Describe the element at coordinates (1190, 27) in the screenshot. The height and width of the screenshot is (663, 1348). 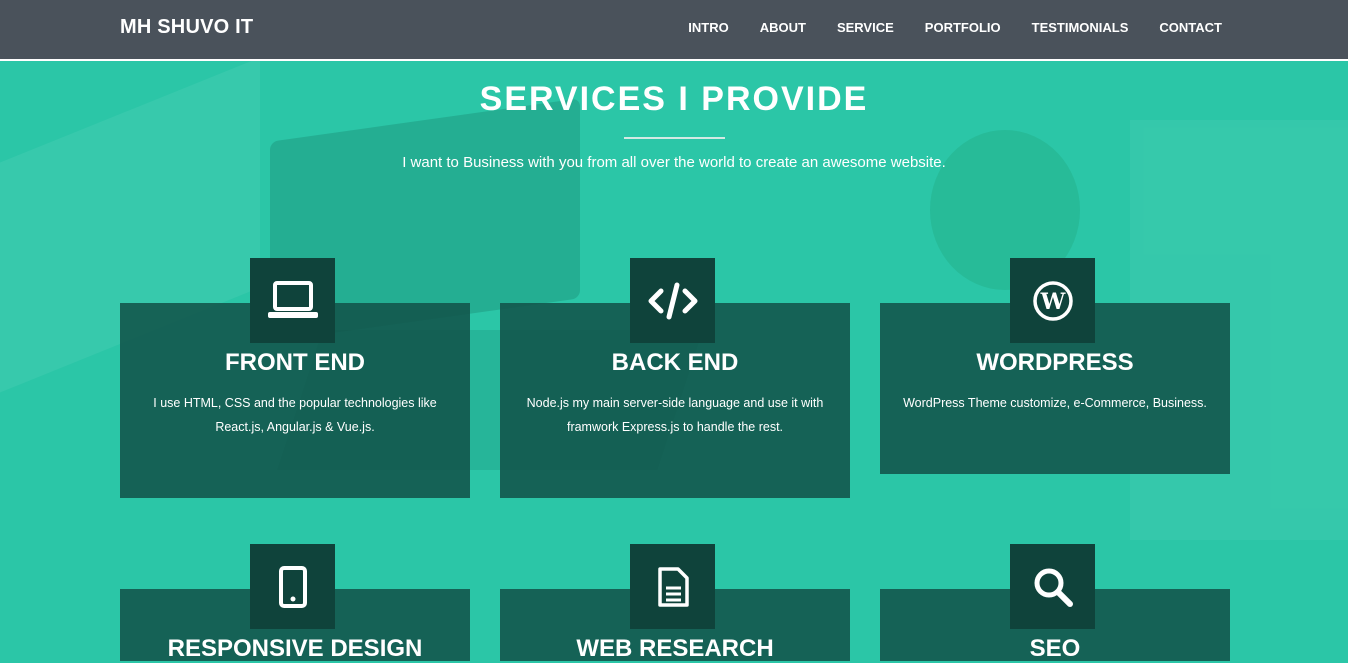
I see `nav-contact: CONTACT` at that location.